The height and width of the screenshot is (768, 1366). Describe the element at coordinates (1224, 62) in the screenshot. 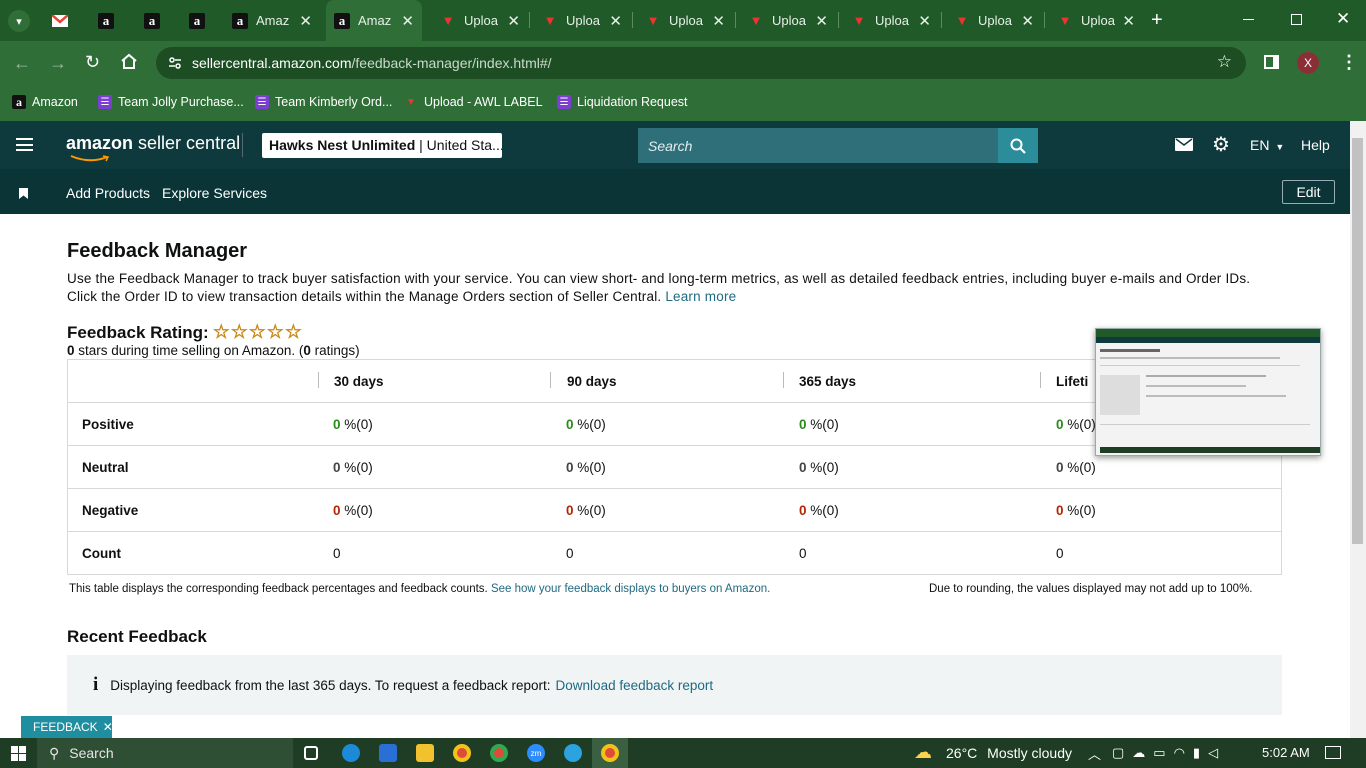

I see `bookmark-star-icon: ☆` at that location.